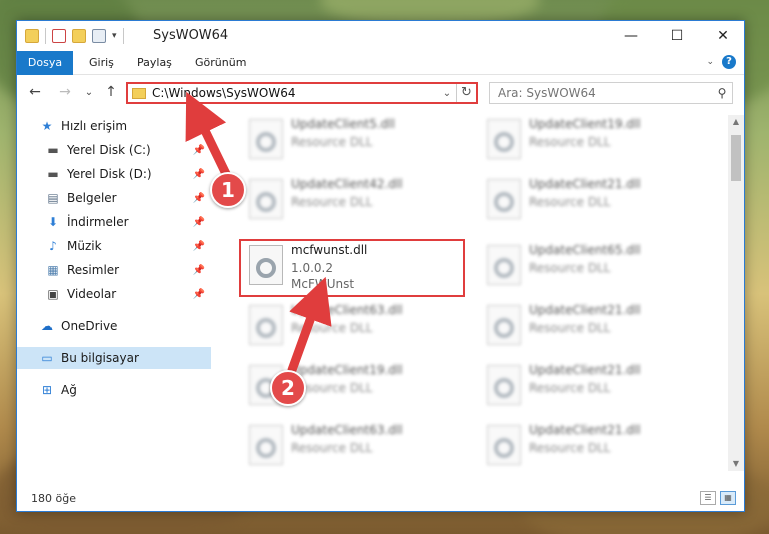  Describe the element at coordinates (53, 174) in the screenshot. I see `drive-icon: ▬` at that location.